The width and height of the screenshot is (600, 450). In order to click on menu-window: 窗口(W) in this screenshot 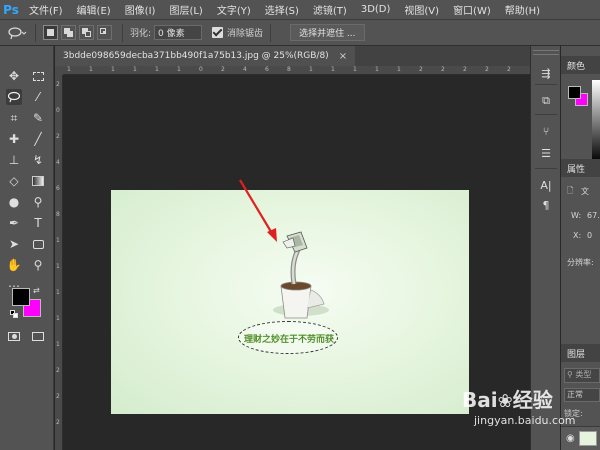, I will do `click(472, 9)`.